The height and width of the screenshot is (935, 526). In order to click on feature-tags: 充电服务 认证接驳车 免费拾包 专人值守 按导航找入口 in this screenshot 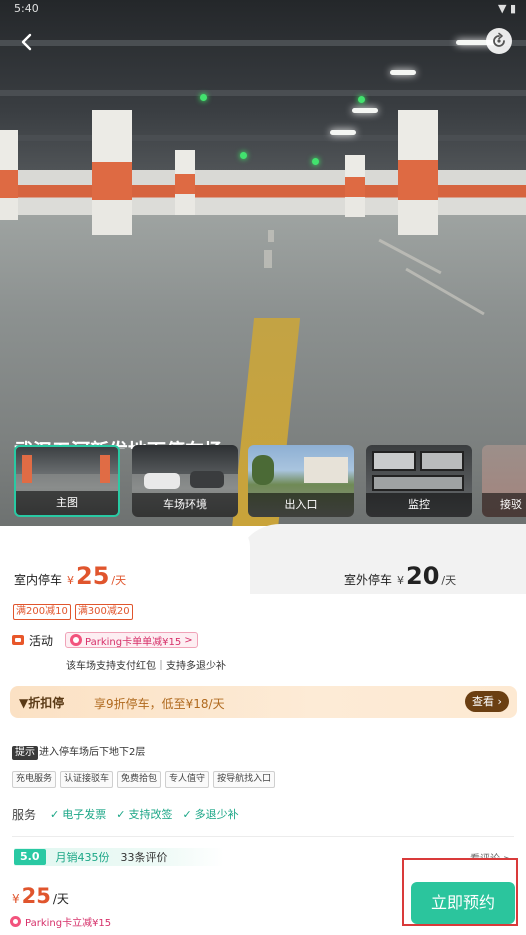, I will do `click(144, 779)`.